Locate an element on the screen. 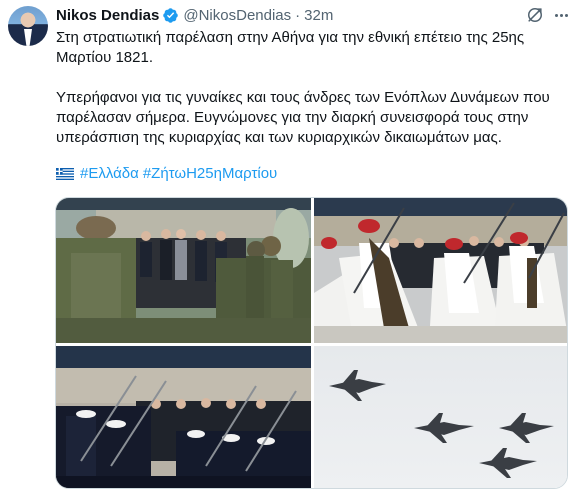  more-icon is located at coordinates (561, 15).